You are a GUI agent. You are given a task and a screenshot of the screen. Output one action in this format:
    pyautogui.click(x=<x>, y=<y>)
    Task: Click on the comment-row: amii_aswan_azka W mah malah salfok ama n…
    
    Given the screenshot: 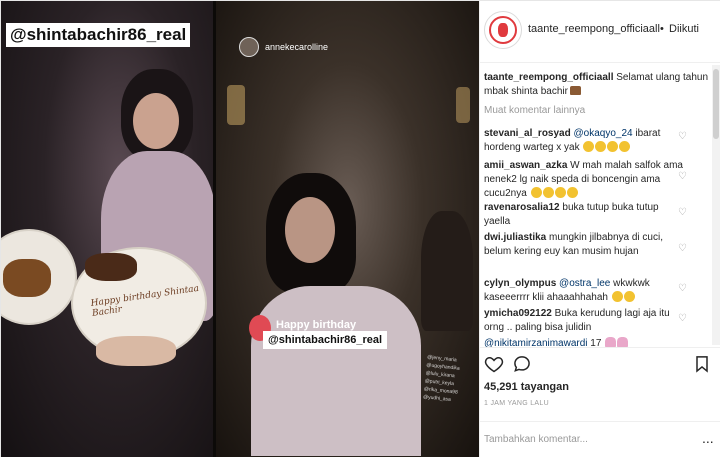 What is the action you would take?
    pyautogui.click(x=584, y=180)
    